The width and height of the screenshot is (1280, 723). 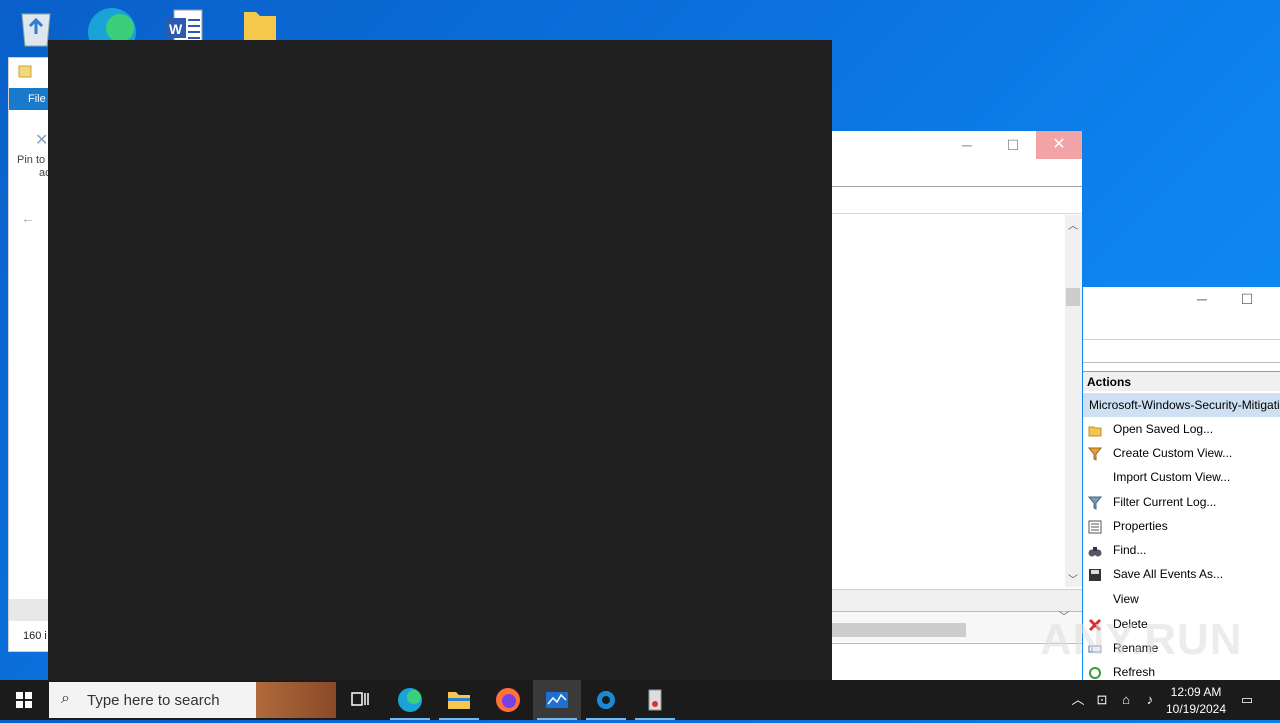 What do you see at coordinates (28, 218) in the screenshot?
I see `back-arrow-icon: ←` at bounding box center [28, 218].